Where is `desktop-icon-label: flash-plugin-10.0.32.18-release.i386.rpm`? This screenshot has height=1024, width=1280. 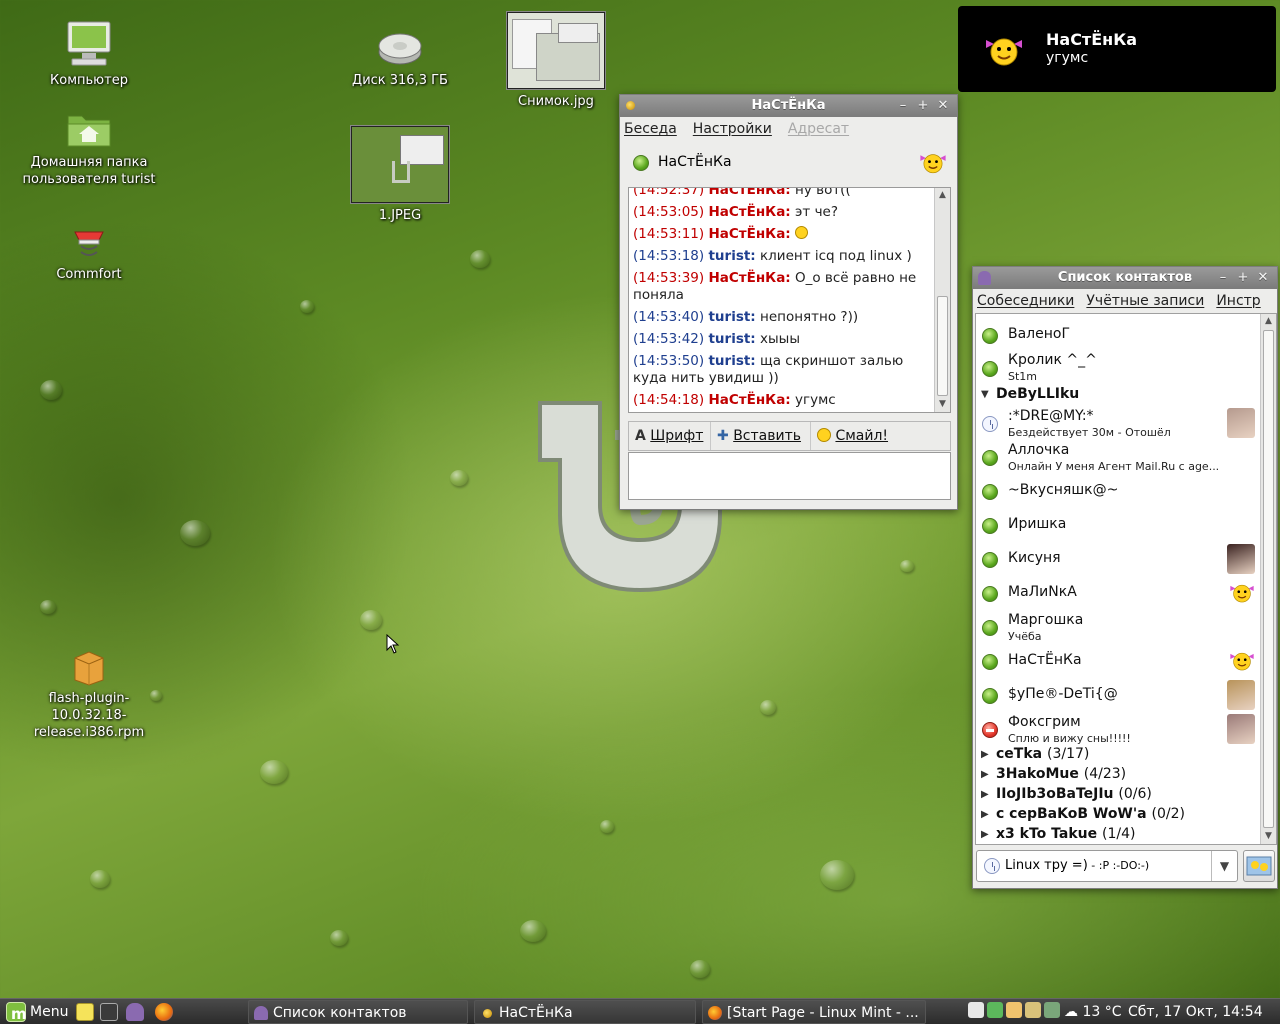 desktop-icon-label: flash-plugin-10.0.32.18-release.i386.rpm is located at coordinates (89, 715).